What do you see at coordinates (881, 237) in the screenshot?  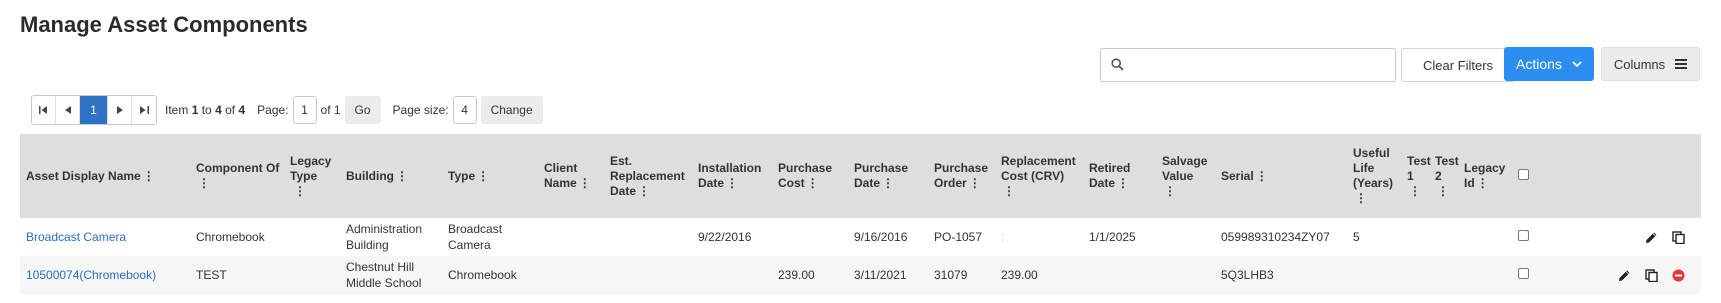 I see `cell-purchase-date: 9/16/2016` at bounding box center [881, 237].